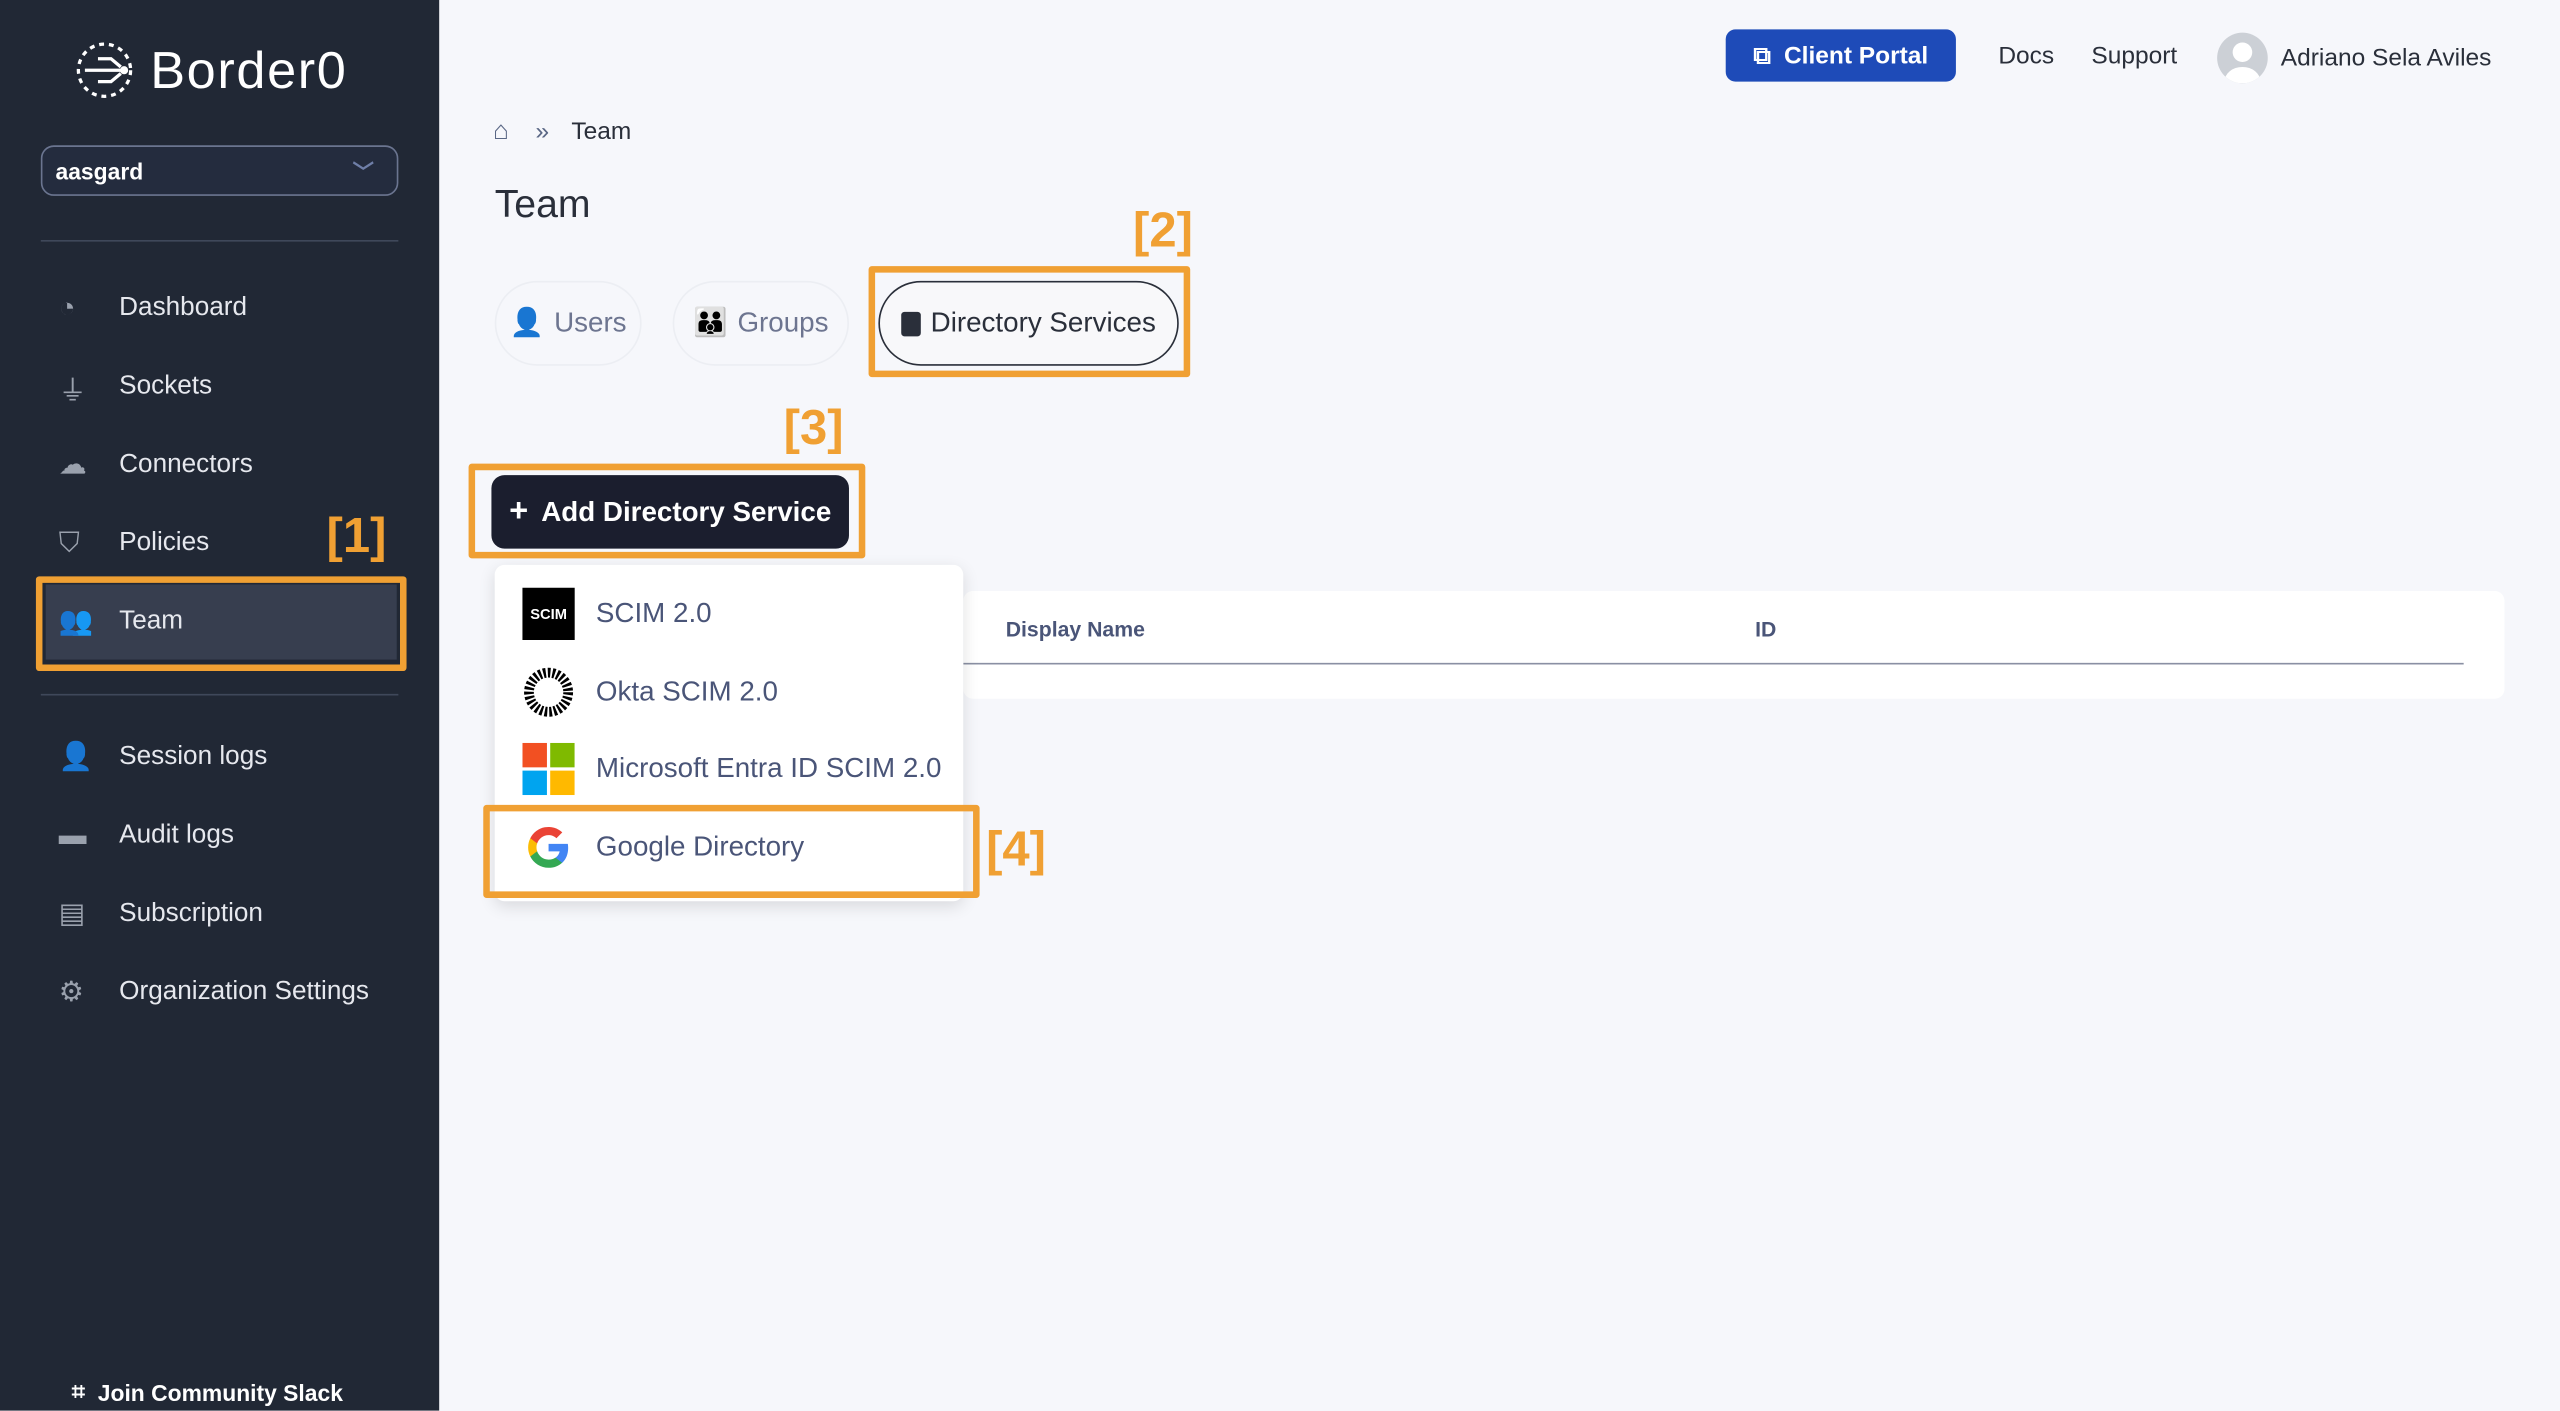 The width and height of the screenshot is (2560, 1411). Describe the element at coordinates (71, 913) in the screenshot. I see `id-card-icon: ▤` at that location.